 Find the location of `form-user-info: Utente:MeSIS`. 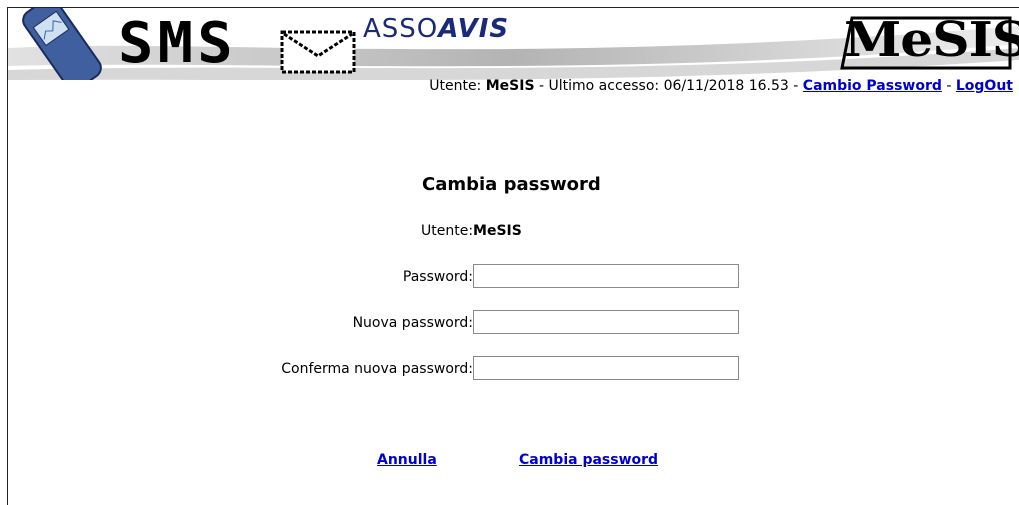

form-user-info: Utente:MeSIS is located at coordinates (471, 231).